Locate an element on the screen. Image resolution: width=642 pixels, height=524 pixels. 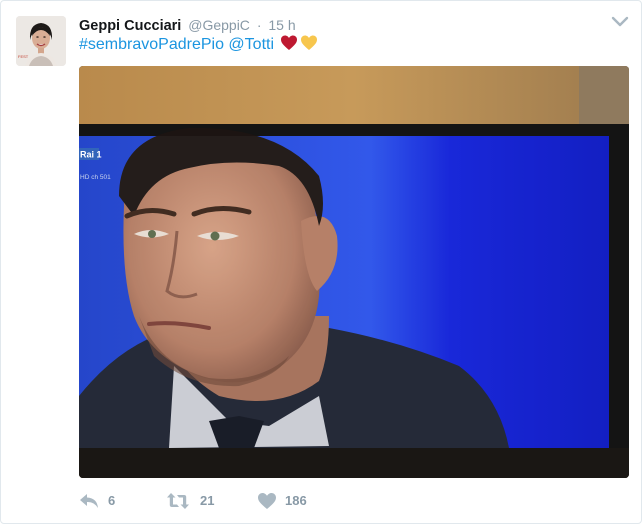
avatar: FEST is located at coordinates (41, 41).